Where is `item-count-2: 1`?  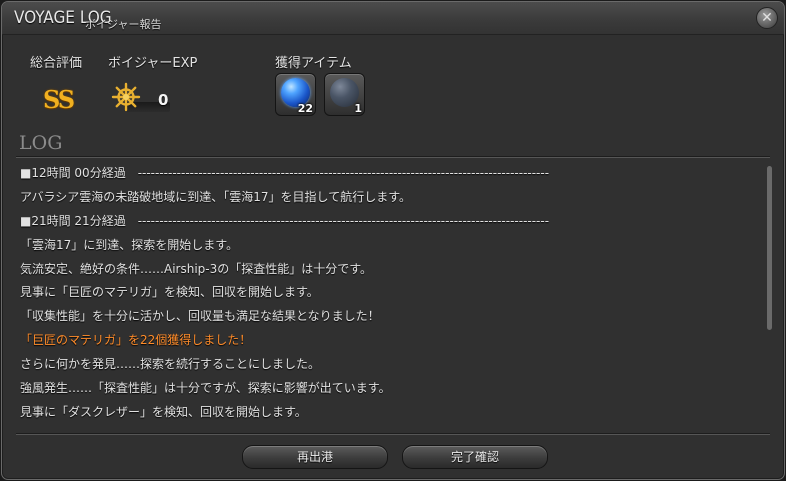 item-count-2: 1 is located at coordinates (358, 108).